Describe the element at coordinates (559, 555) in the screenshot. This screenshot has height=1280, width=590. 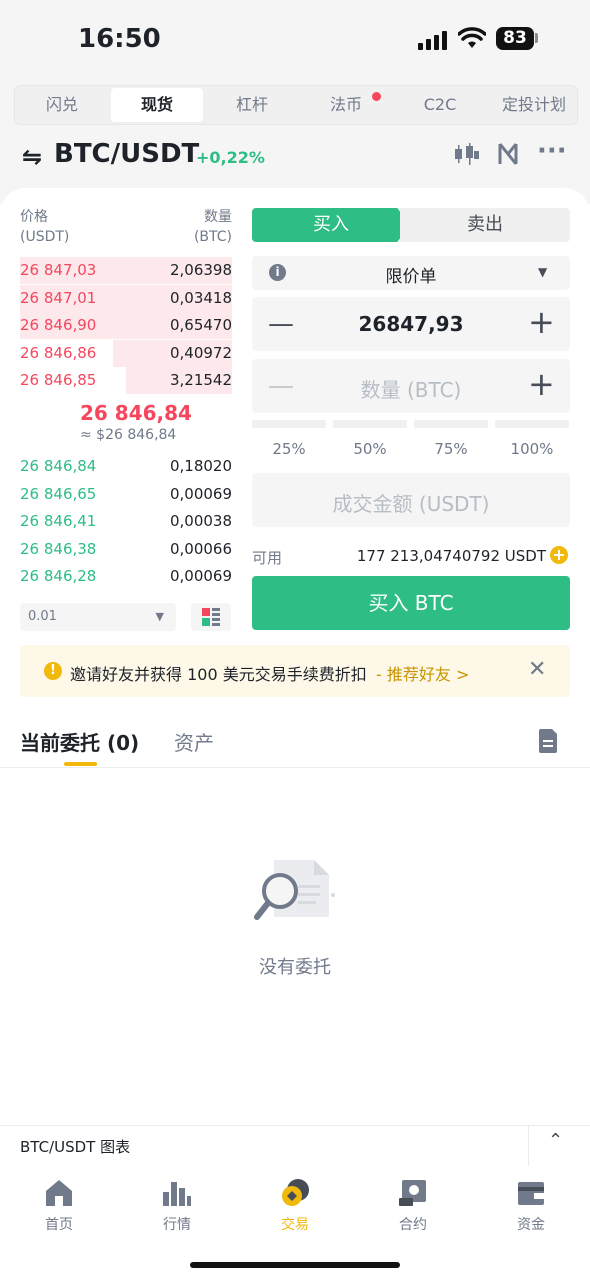
I see `add-funds-icon: +` at that location.